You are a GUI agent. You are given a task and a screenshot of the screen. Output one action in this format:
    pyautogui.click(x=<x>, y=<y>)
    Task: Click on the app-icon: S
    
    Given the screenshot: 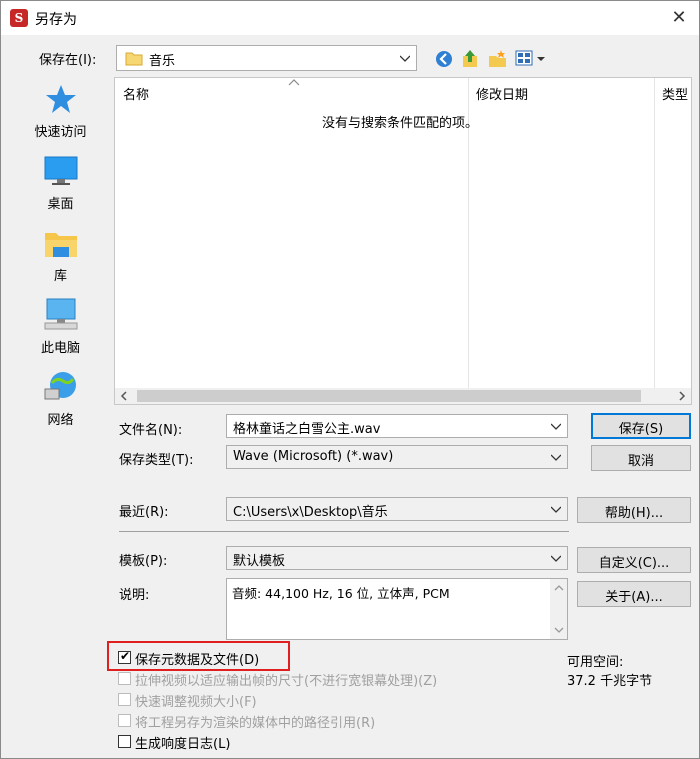 What is the action you would take?
    pyautogui.click(x=19, y=18)
    